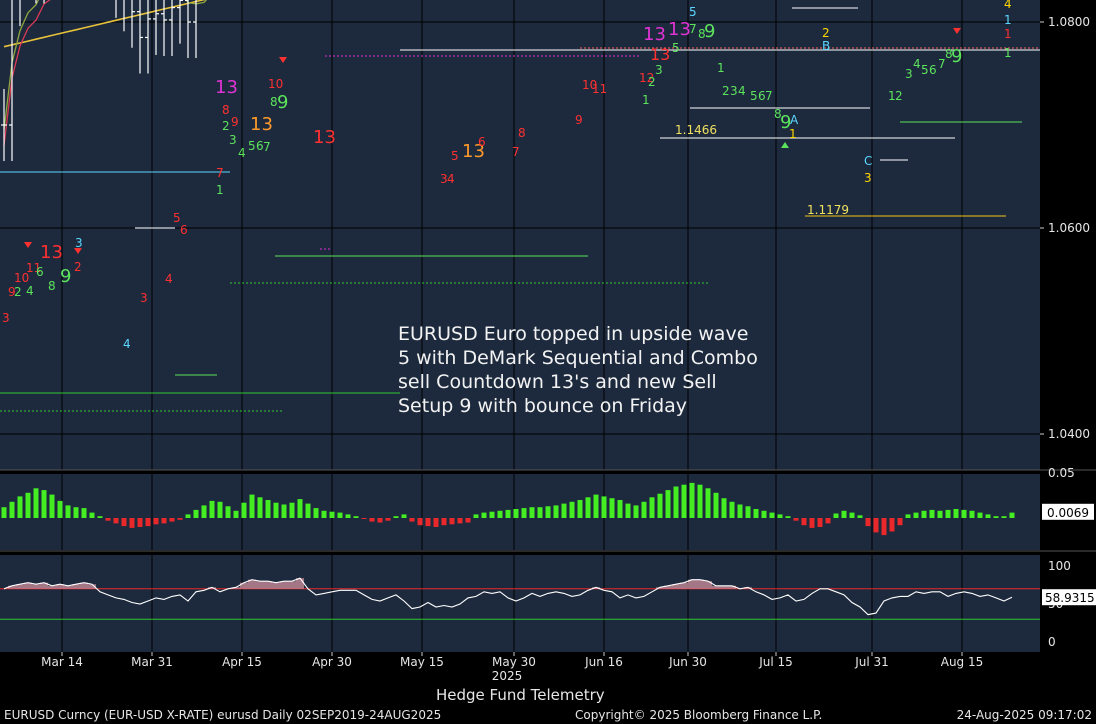  I want to click on count-number: 8, so click(949, 54).